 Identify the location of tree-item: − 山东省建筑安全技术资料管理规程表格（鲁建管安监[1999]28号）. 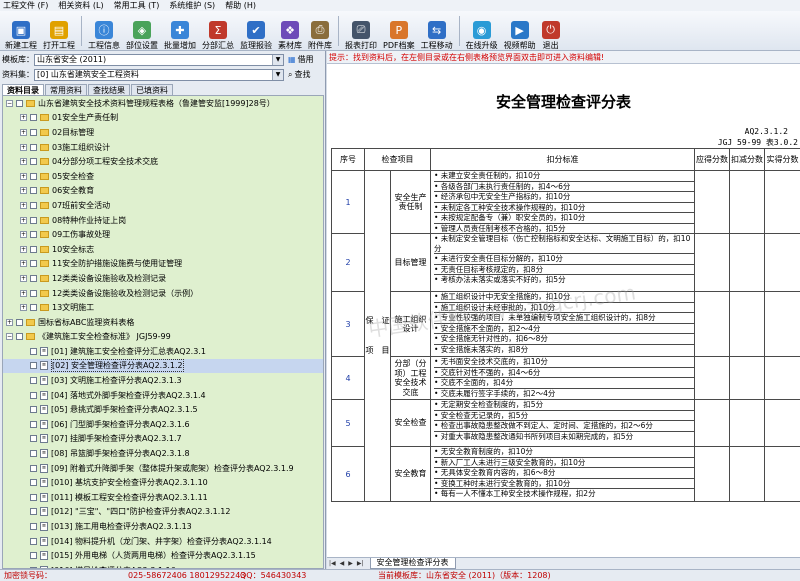
(163, 103).